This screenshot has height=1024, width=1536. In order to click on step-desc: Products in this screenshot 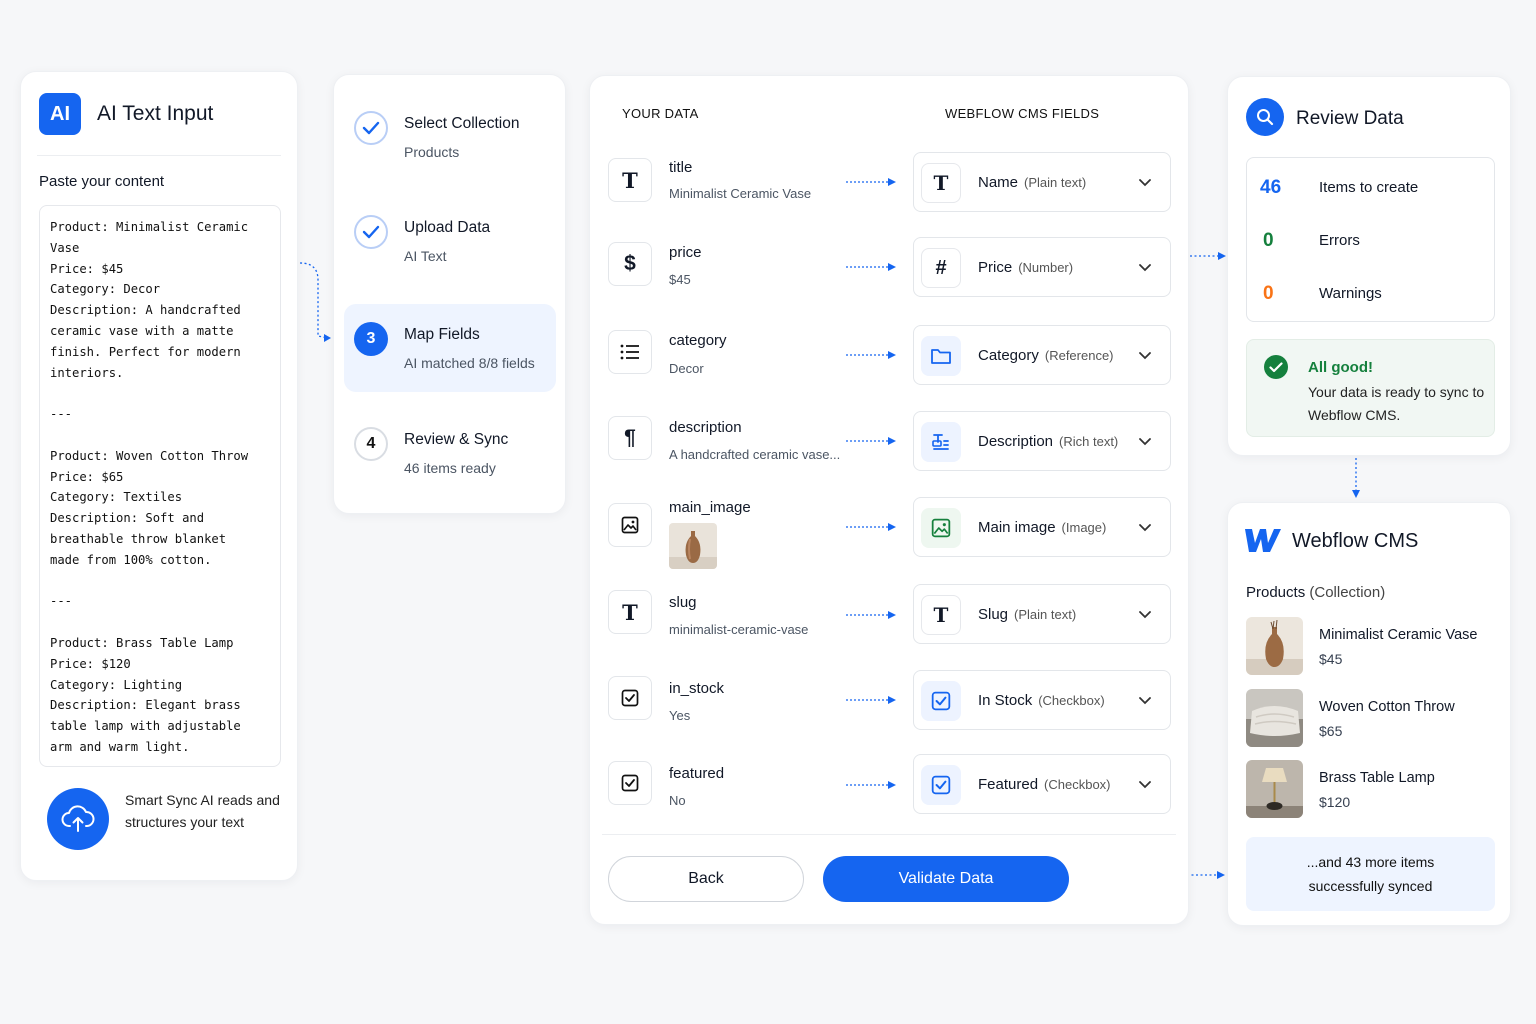, I will do `click(432, 152)`.